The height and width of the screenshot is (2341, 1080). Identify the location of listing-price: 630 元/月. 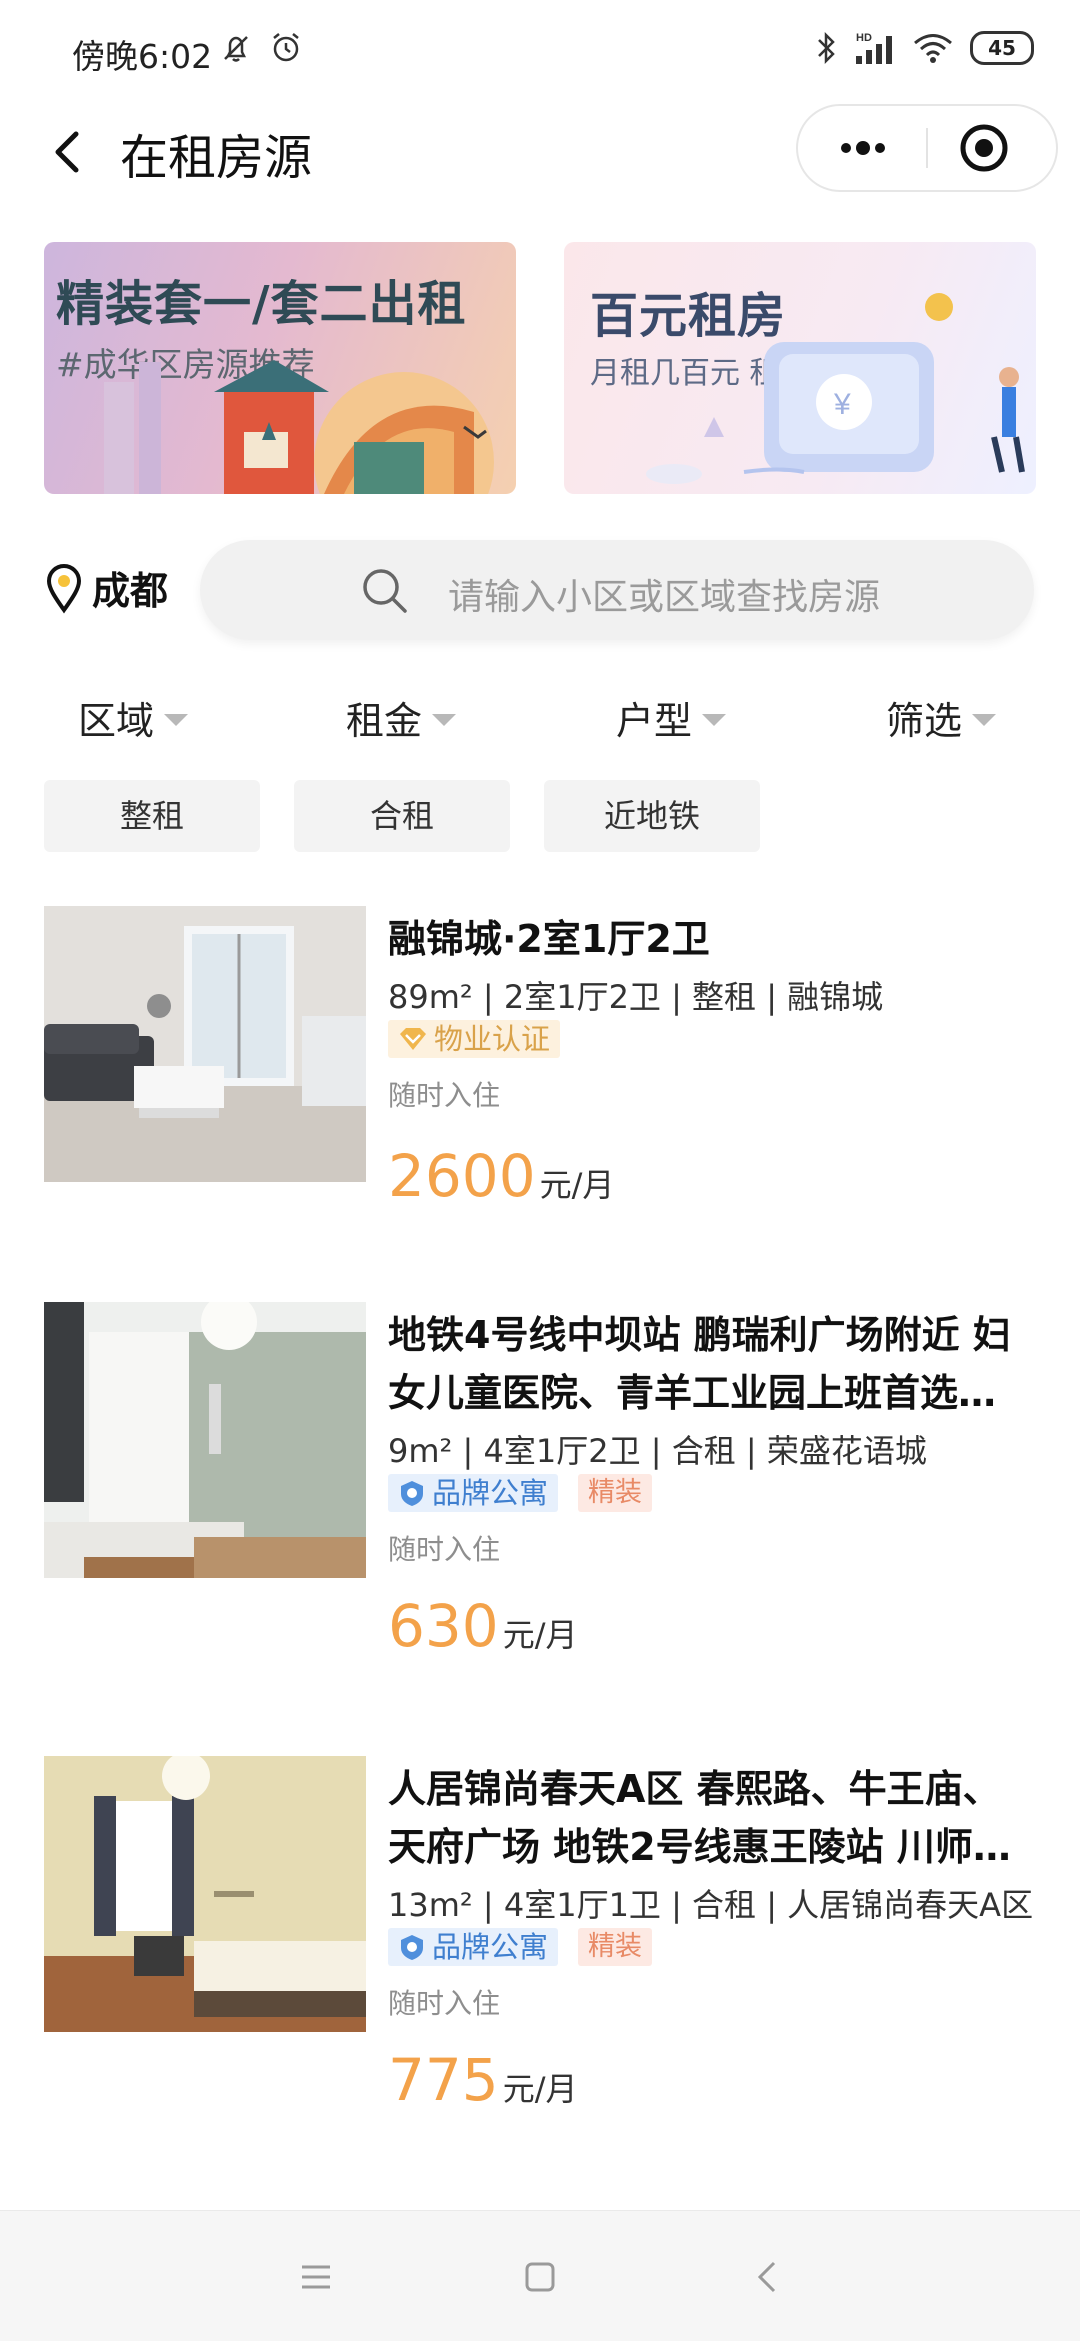
(483, 1626).